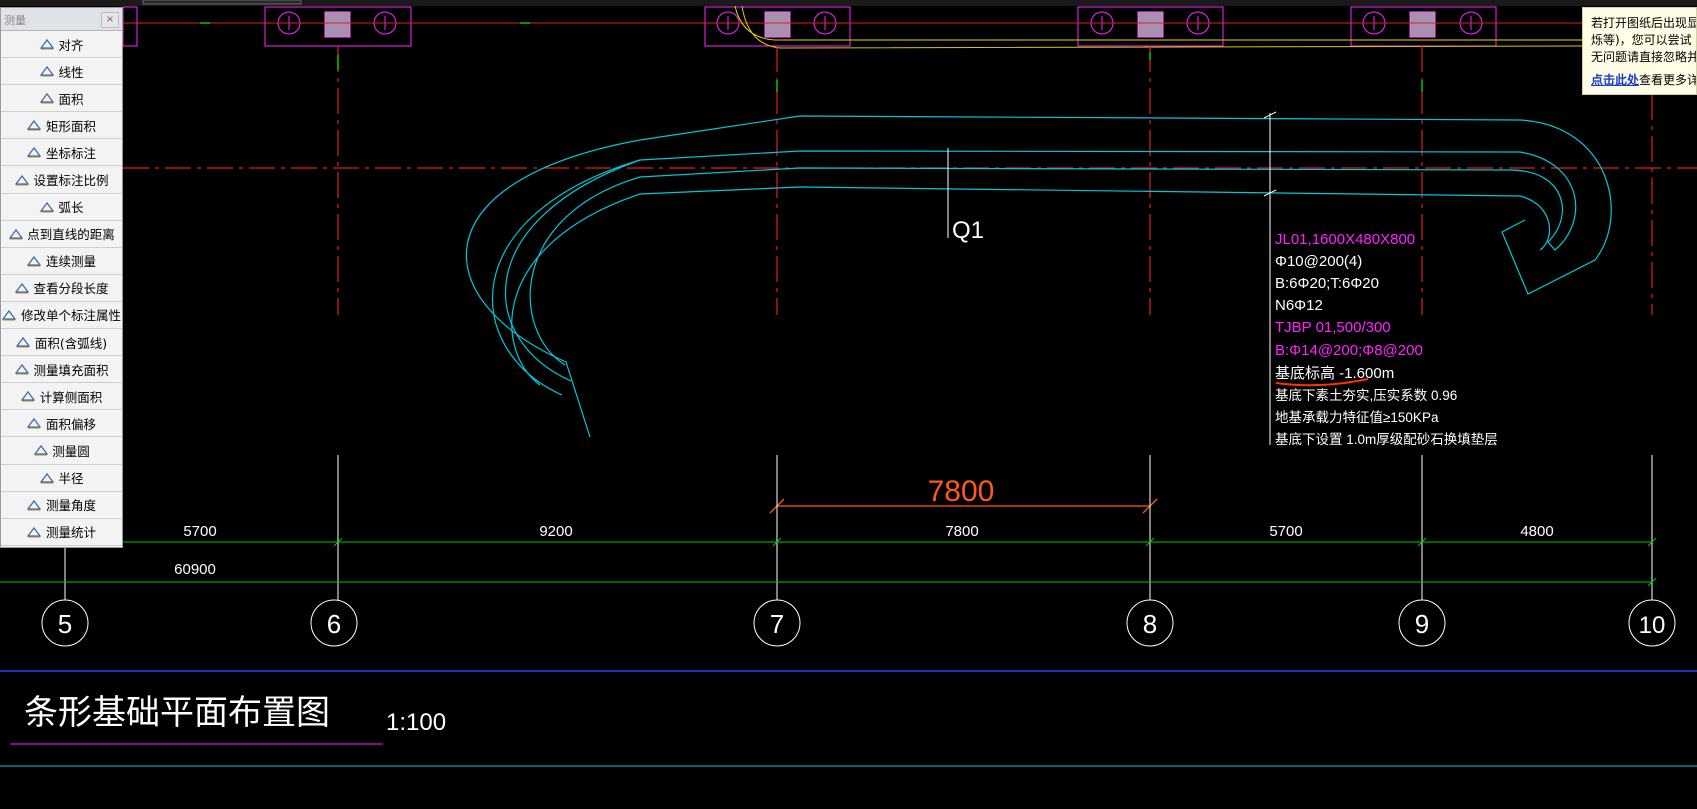 This screenshot has height=809, width=1697. I want to click on tool-radius: 半径, so click(61, 478).